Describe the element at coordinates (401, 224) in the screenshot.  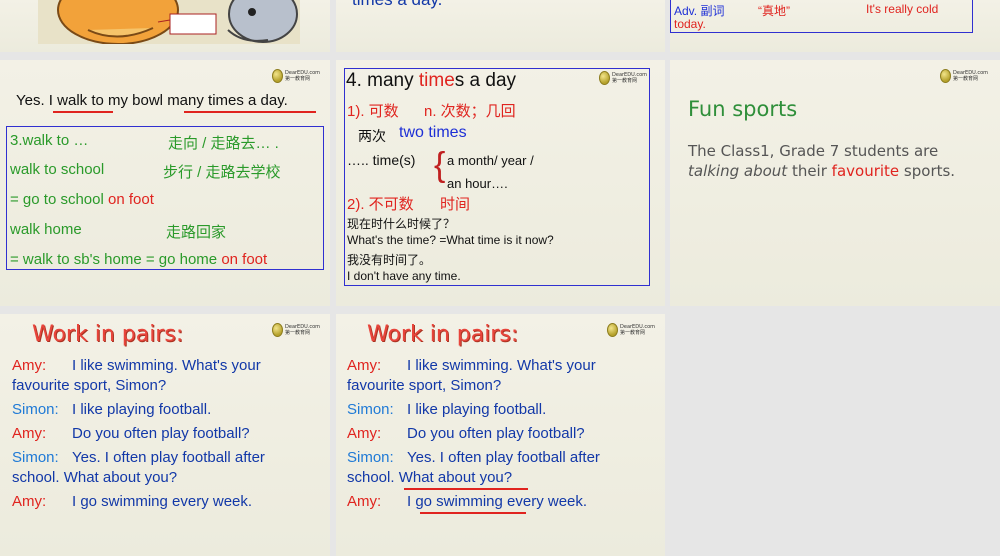
I see `example-1: 现在时什么时候了？` at that location.